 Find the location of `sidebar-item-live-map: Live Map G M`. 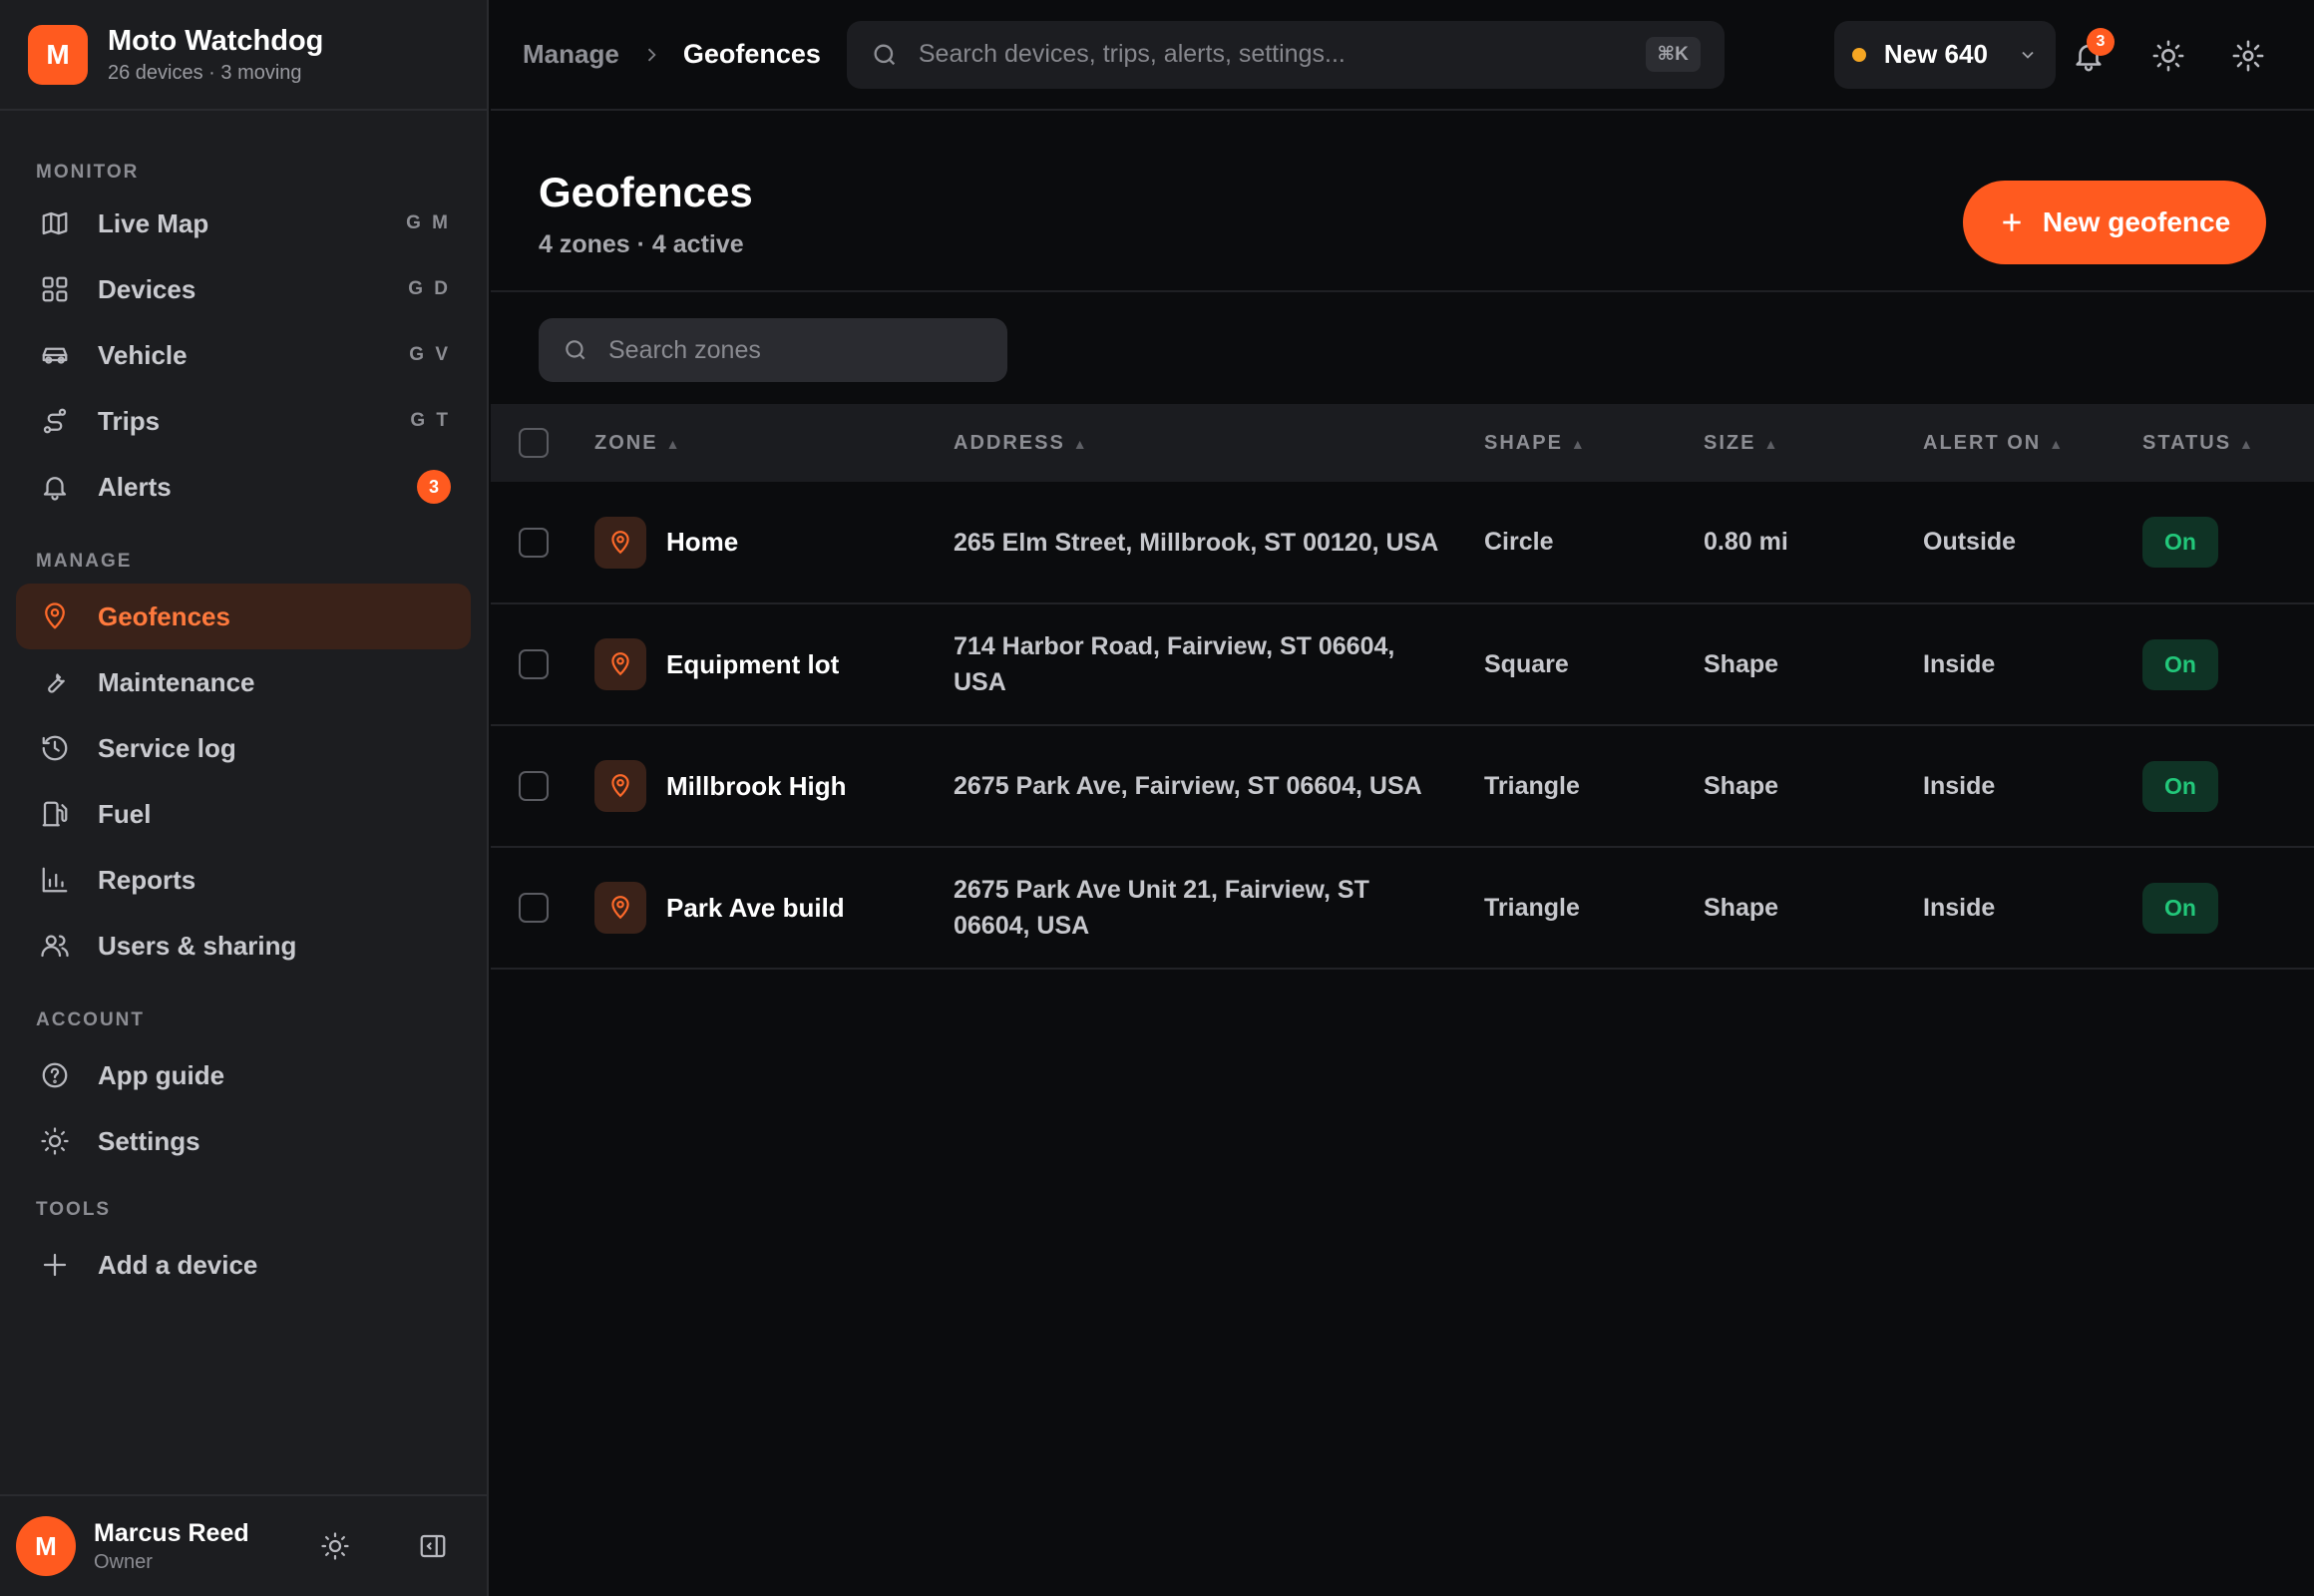

sidebar-item-live-map: Live Map G M is located at coordinates (243, 223).